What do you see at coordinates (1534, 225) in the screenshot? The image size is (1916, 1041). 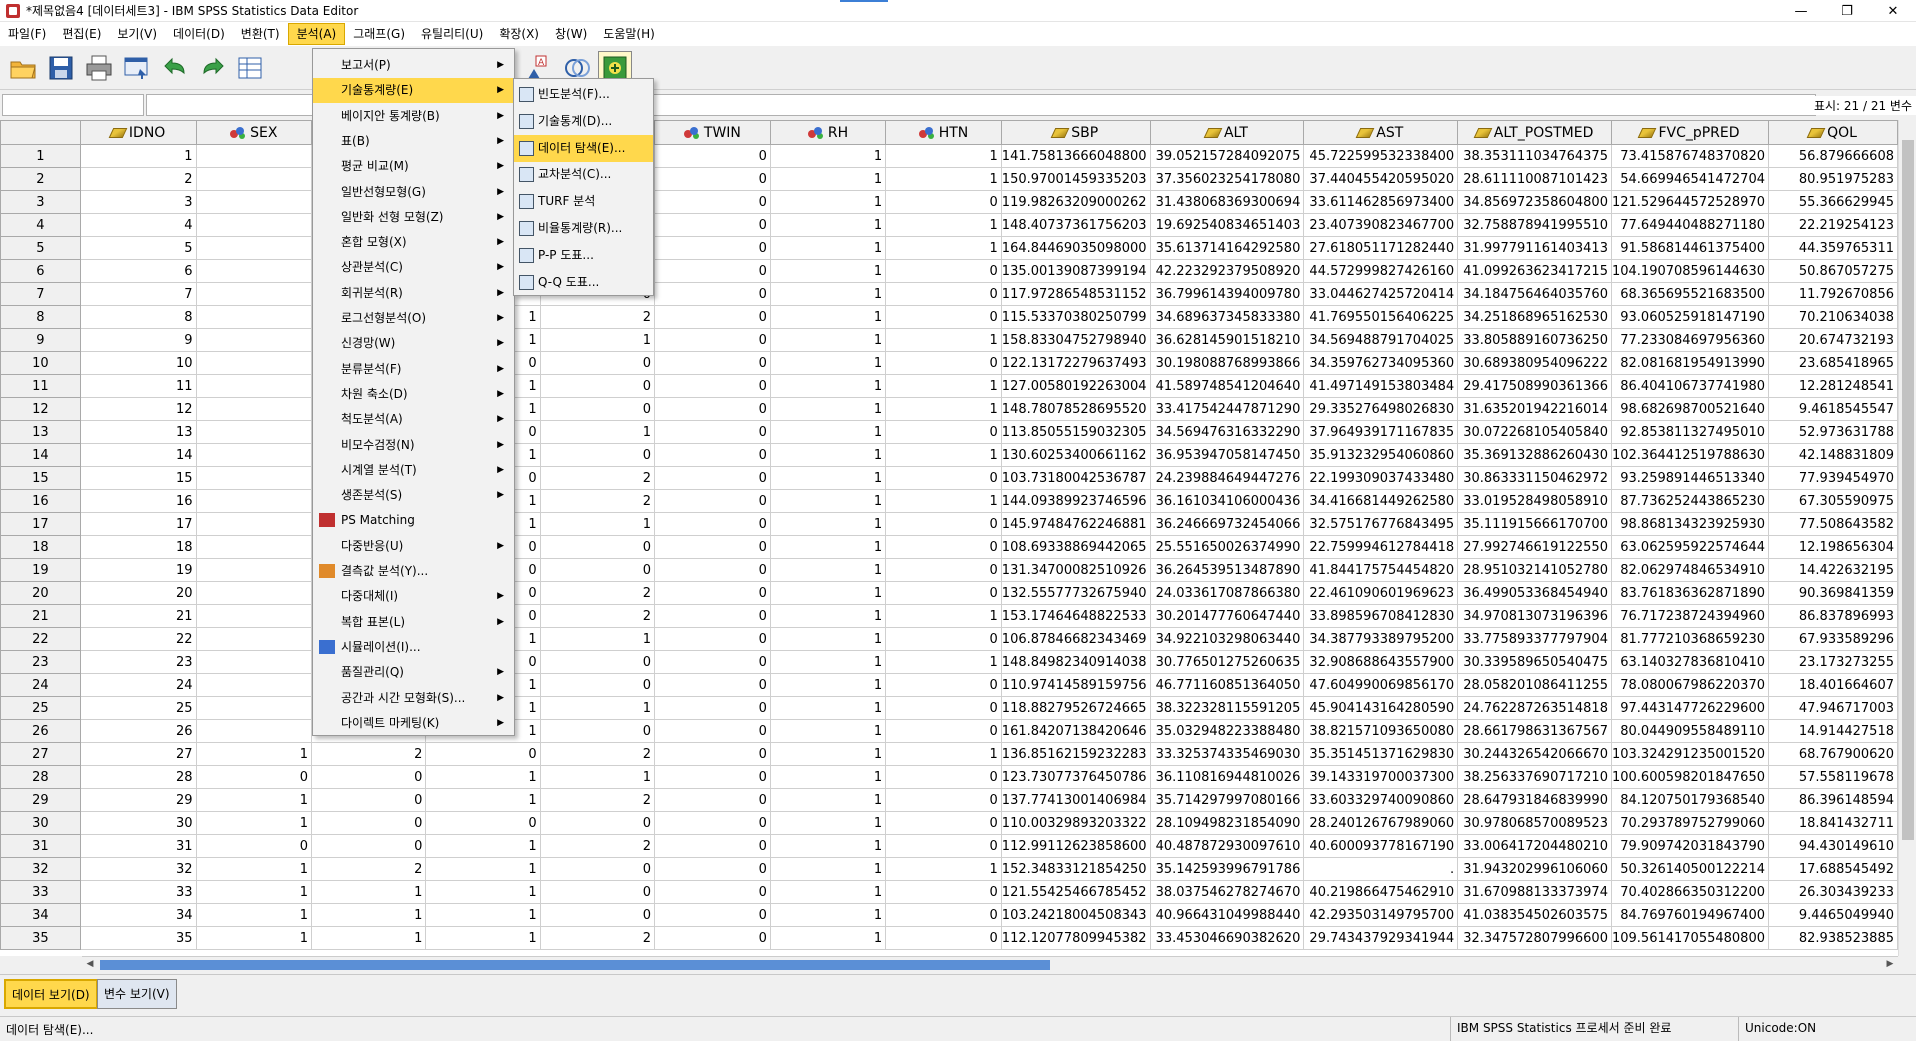 I see `data-cell: 32.758878941995510` at bounding box center [1534, 225].